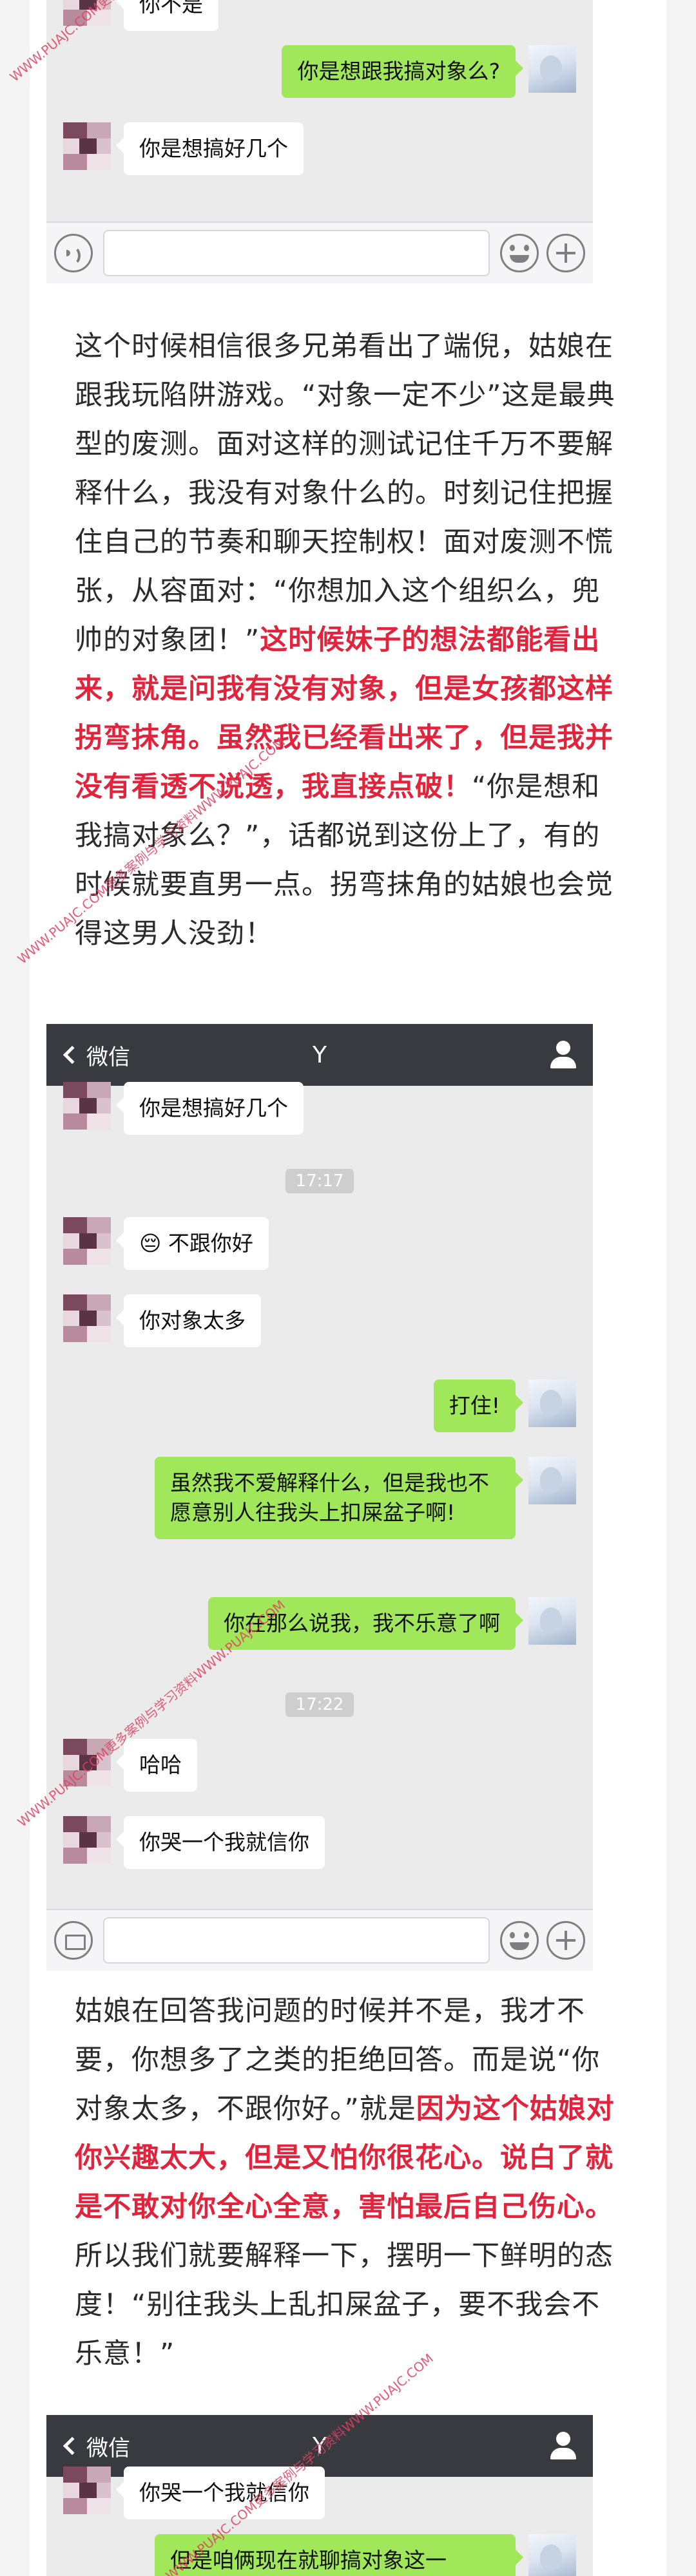 This screenshot has height=2576, width=696. Describe the element at coordinates (479, 1405) in the screenshot. I see `message-bubble: 打住!` at that location.